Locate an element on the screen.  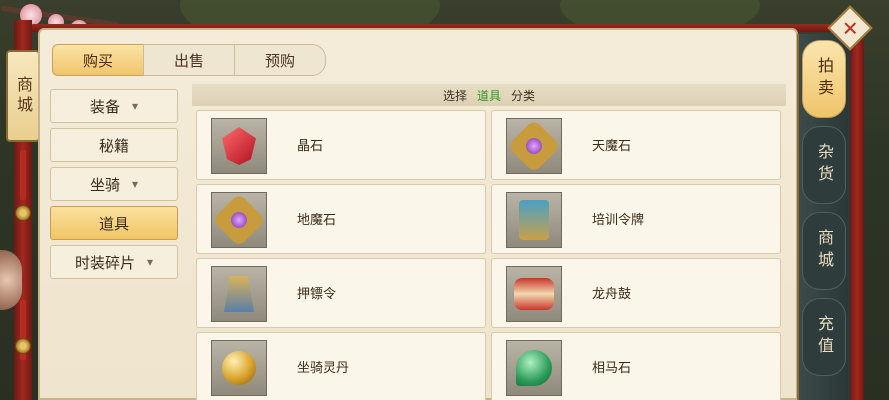
golden-orb-icon is located at coordinates (239, 368).